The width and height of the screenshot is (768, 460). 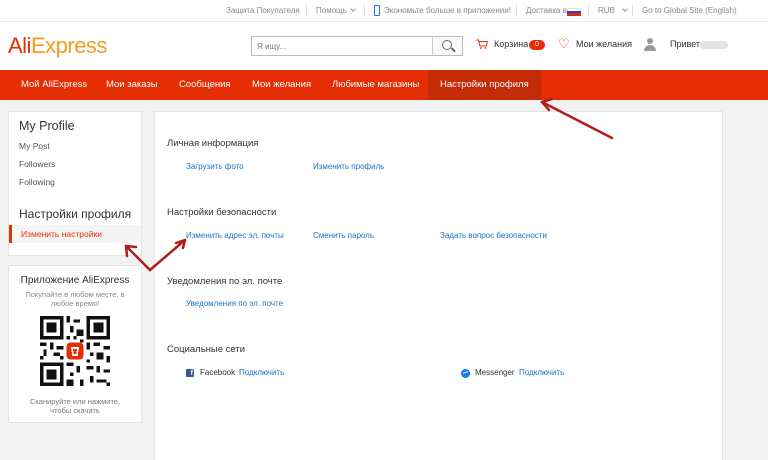 I want to click on facebook-label: Facebook, so click(x=218, y=372).